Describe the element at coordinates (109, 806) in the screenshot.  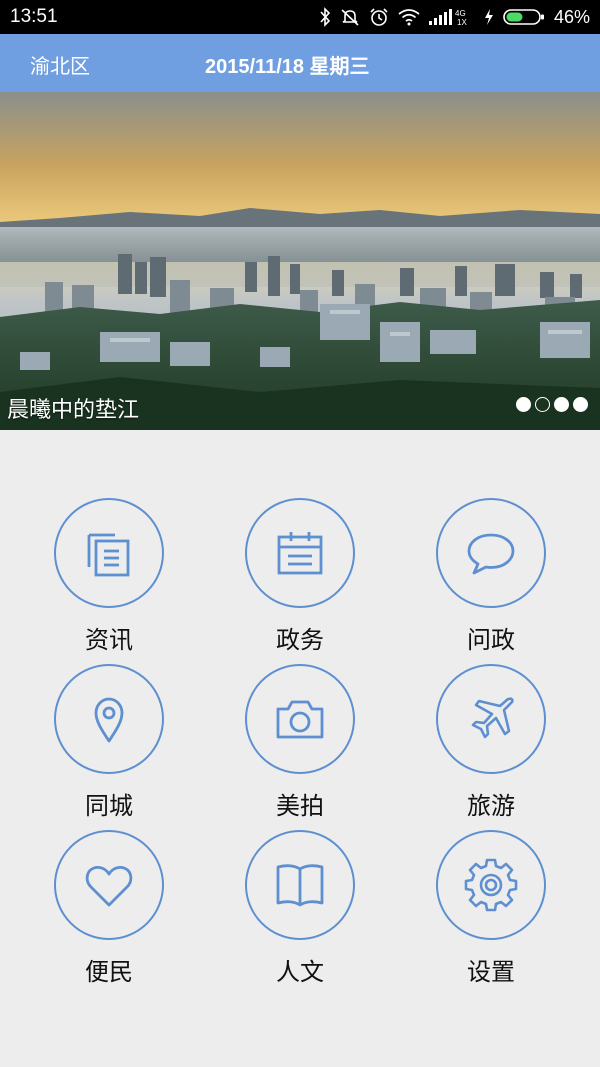
I see `tile-label: 同城` at that location.